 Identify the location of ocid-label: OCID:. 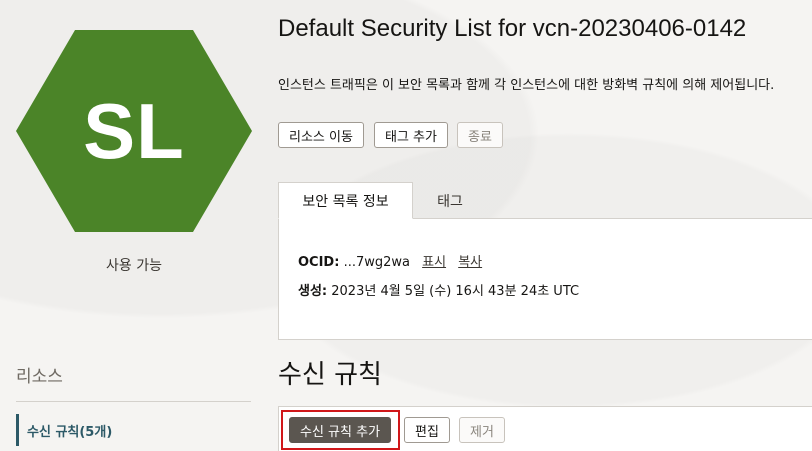
(319, 262).